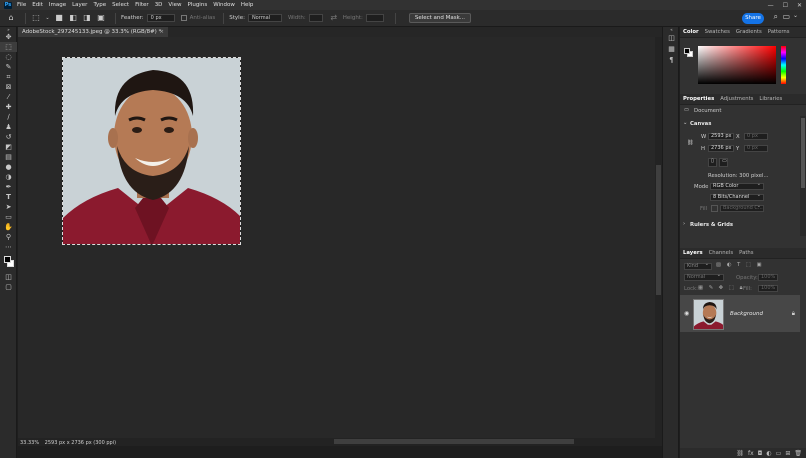 The width and height of the screenshot is (806, 458). I want to click on fx-icon: fx, so click(751, 453).